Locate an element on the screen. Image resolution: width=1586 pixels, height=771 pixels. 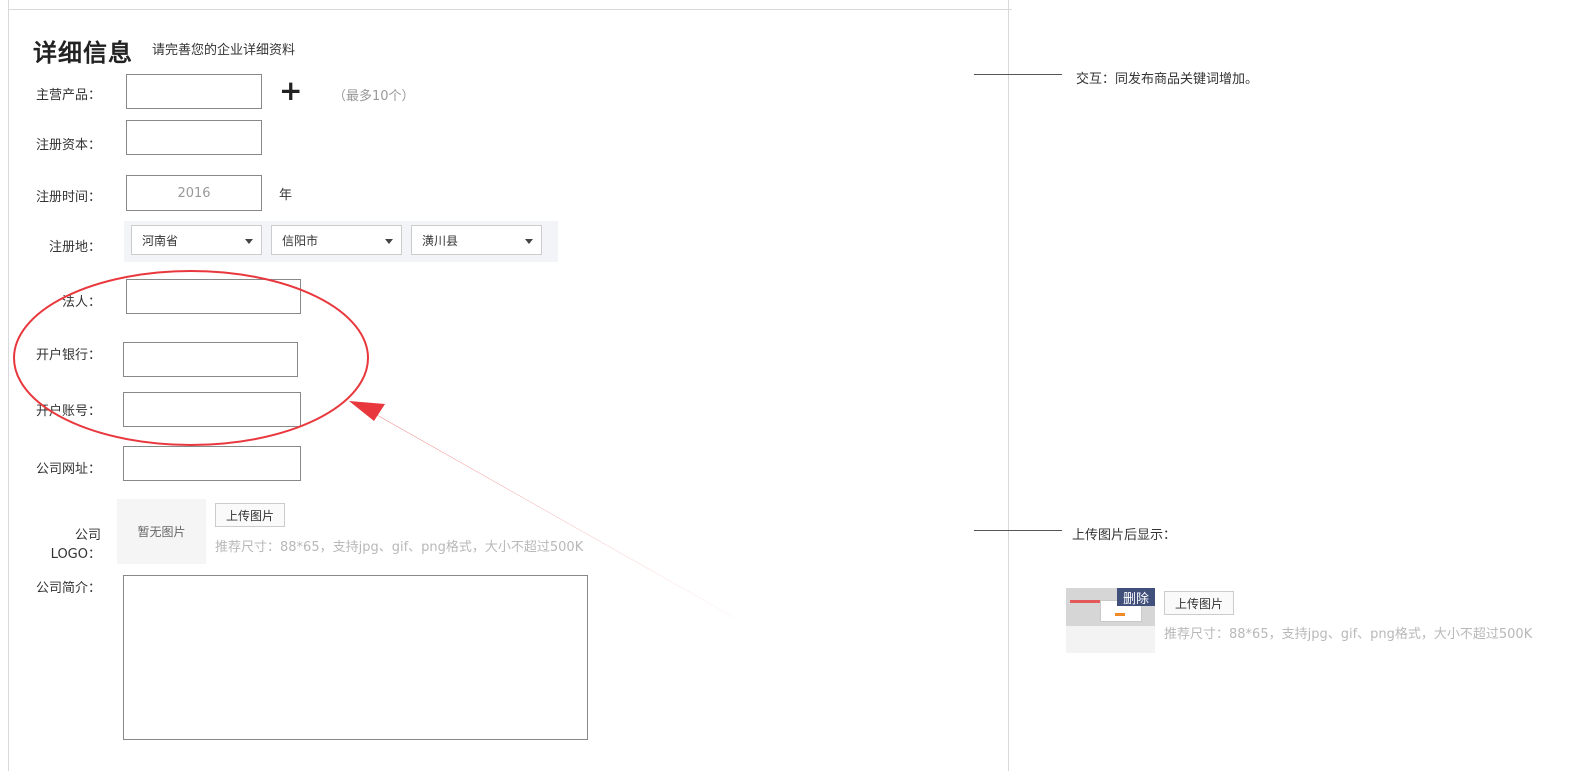
annotation-arrow-head is located at coordinates (367, 411).